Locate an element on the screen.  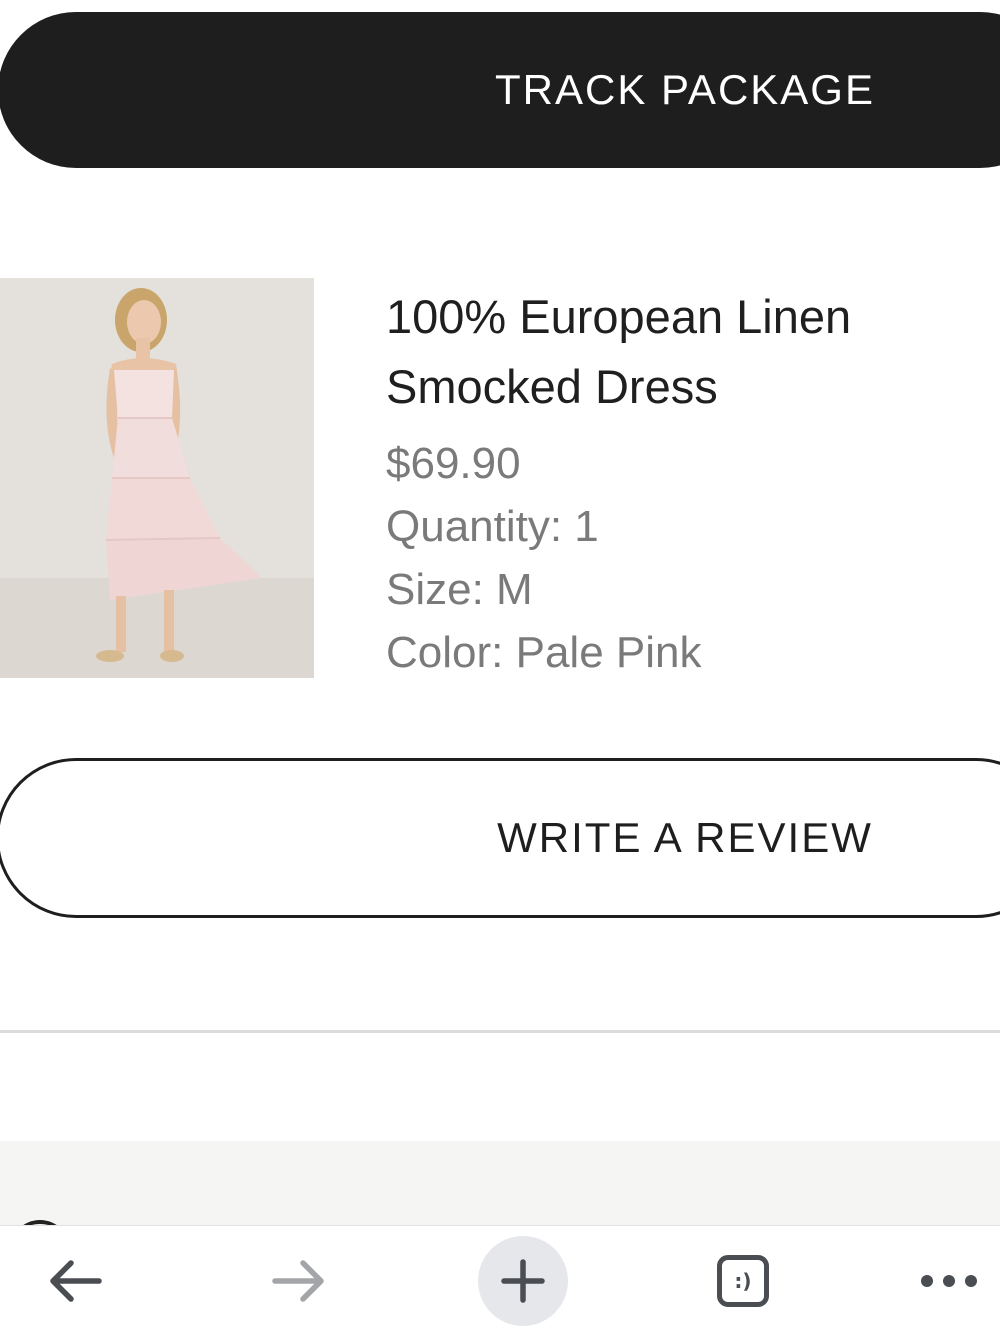
tabs-glyph: :) is located at coordinates (743, 1281).